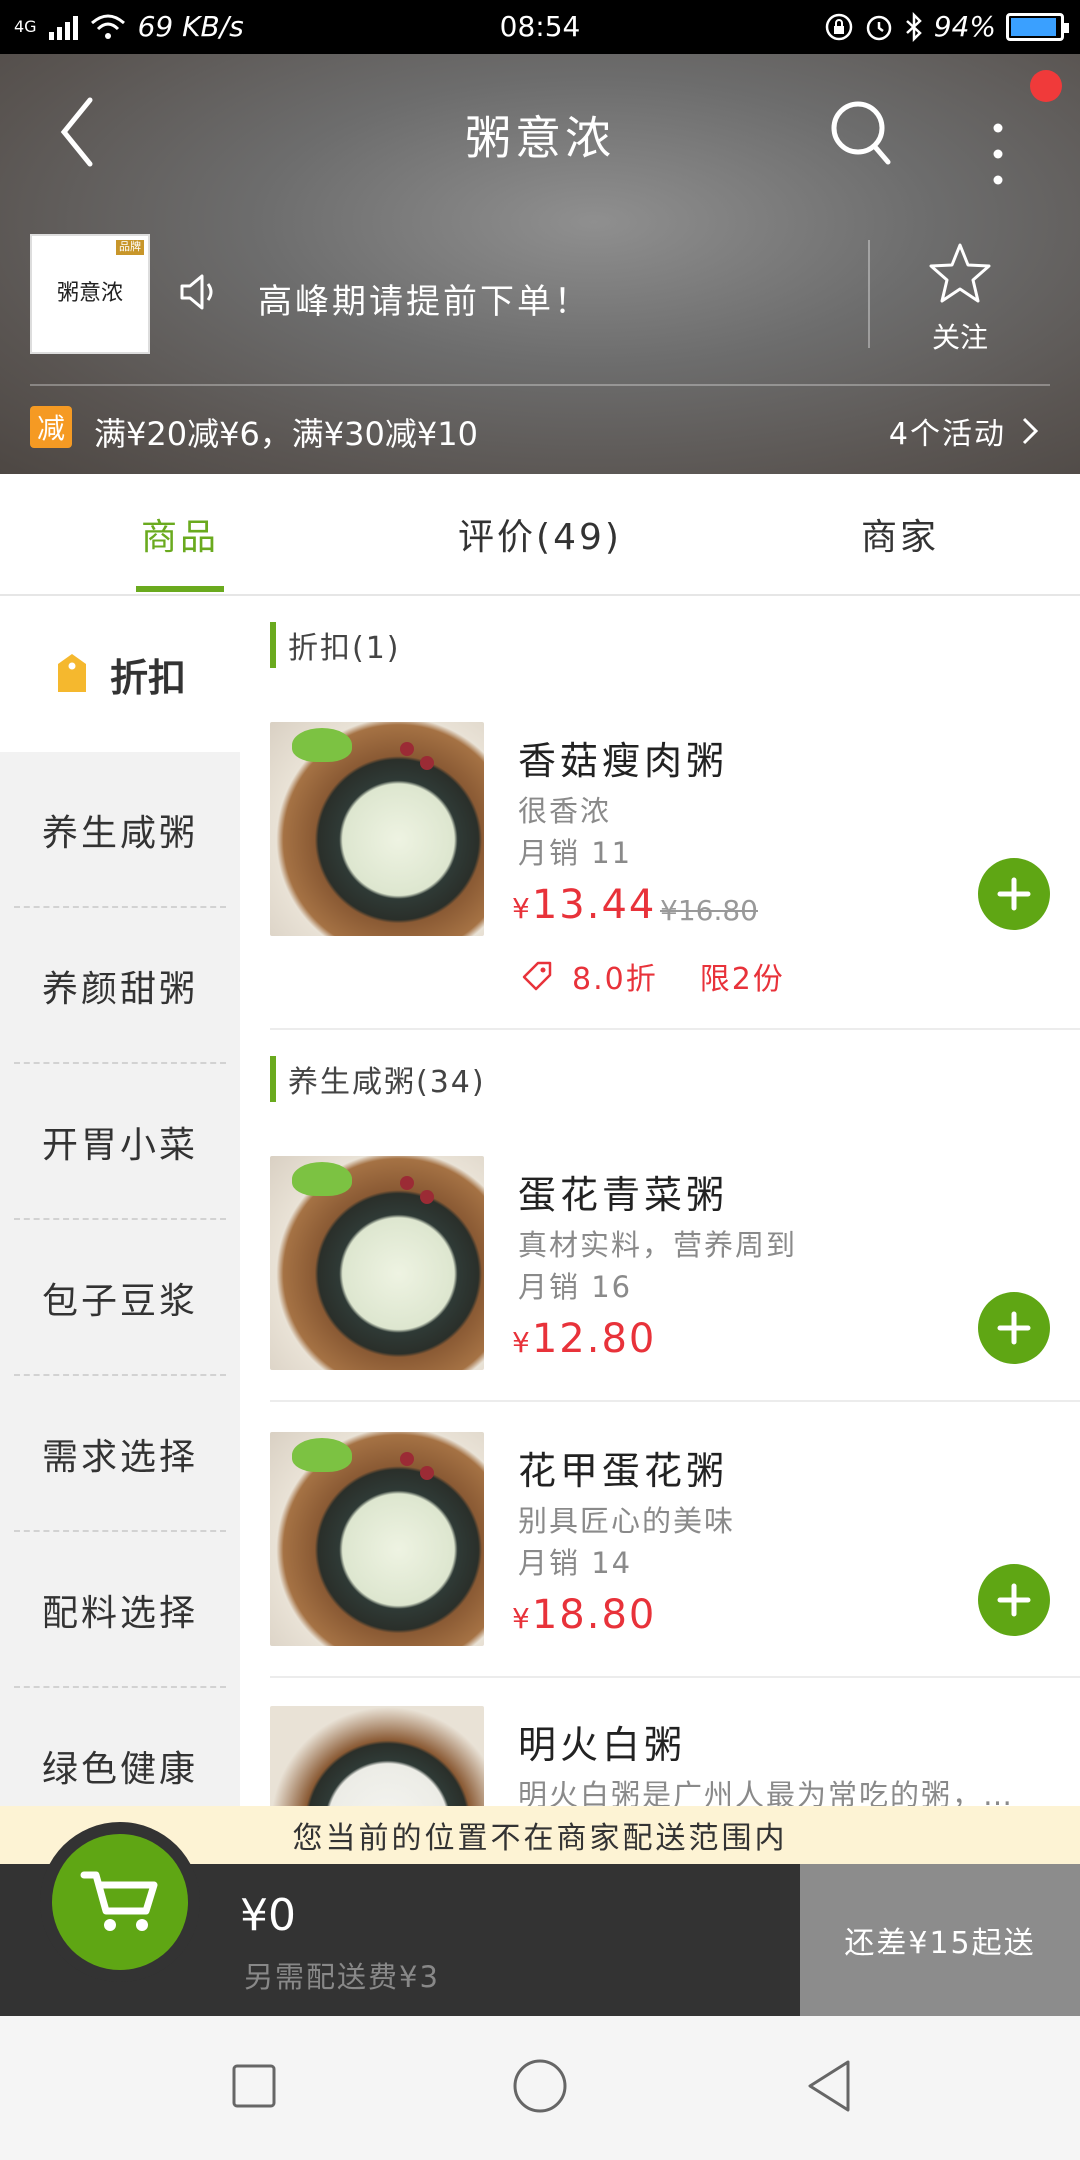 This screenshot has height=2160, width=1080. I want to click on product-name: 花甲蛋花粥, so click(623, 1471).